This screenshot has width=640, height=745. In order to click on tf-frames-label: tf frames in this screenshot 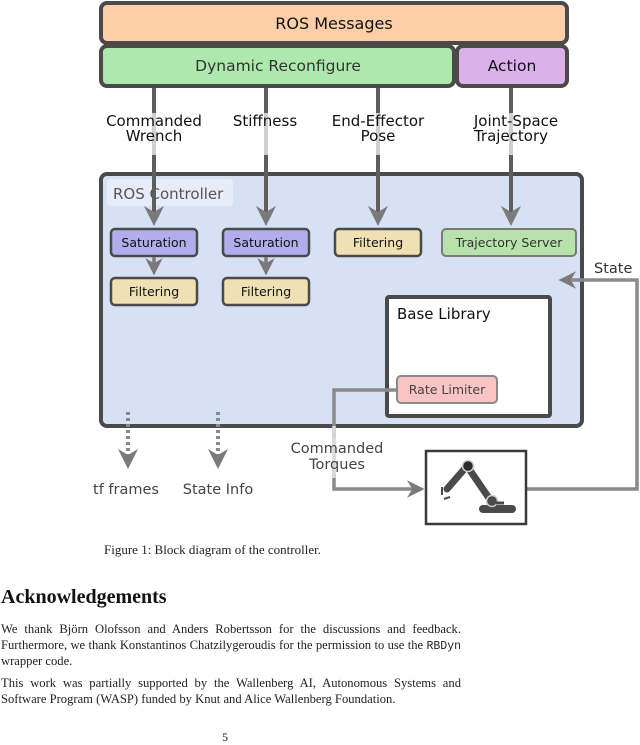, I will do `click(126, 490)`.